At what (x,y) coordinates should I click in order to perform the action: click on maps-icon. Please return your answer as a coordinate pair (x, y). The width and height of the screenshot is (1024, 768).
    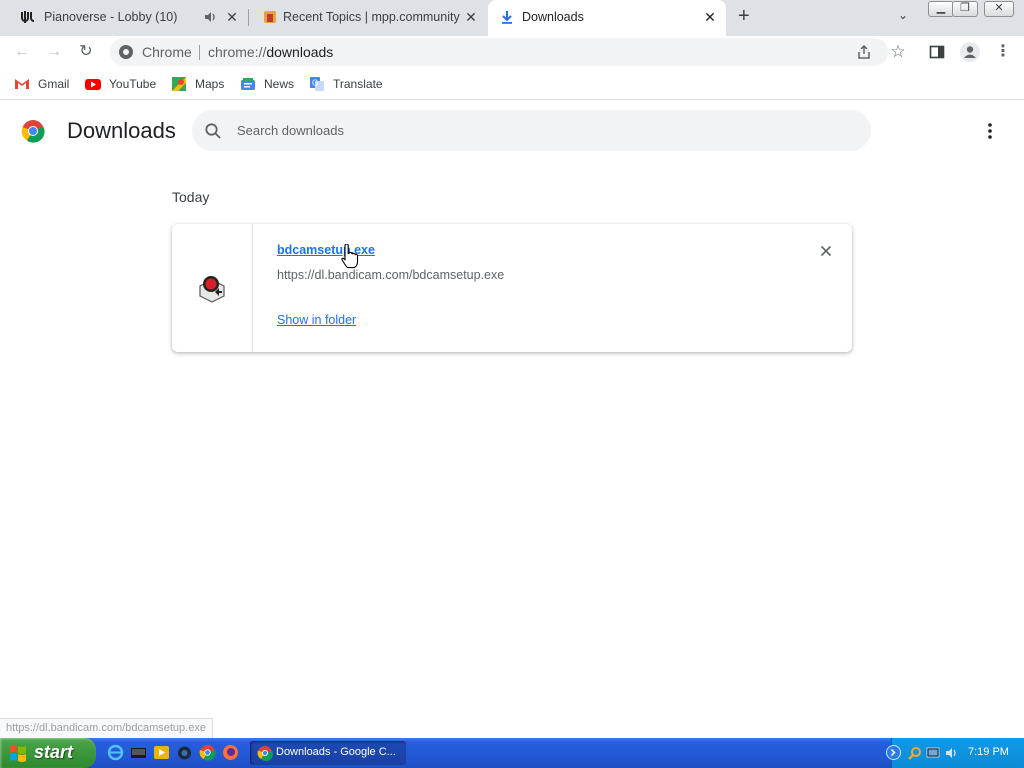
    Looking at the image, I should click on (179, 84).